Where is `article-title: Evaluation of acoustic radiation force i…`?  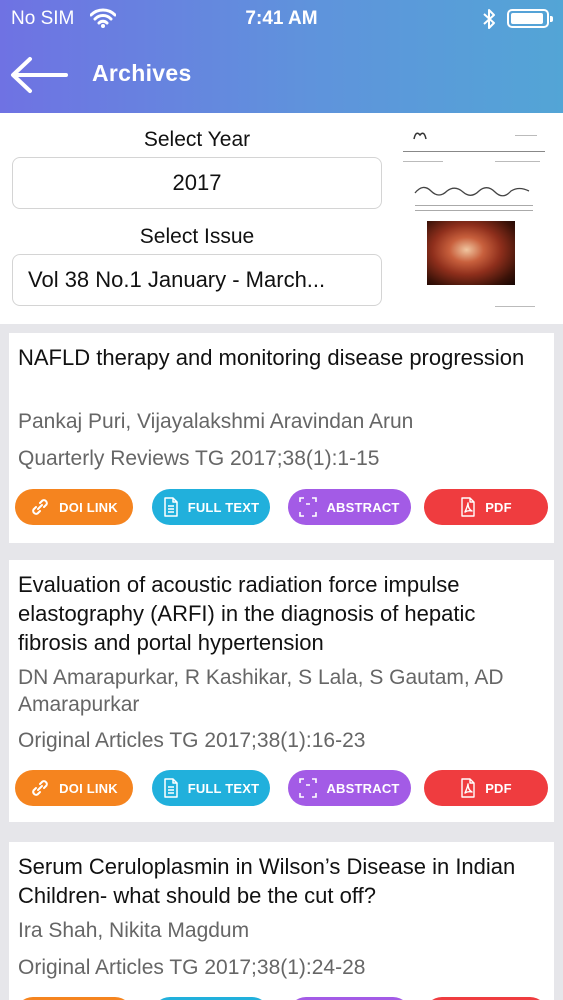
article-title: Evaluation of acoustic radiation force i… is located at coordinates (283, 613).